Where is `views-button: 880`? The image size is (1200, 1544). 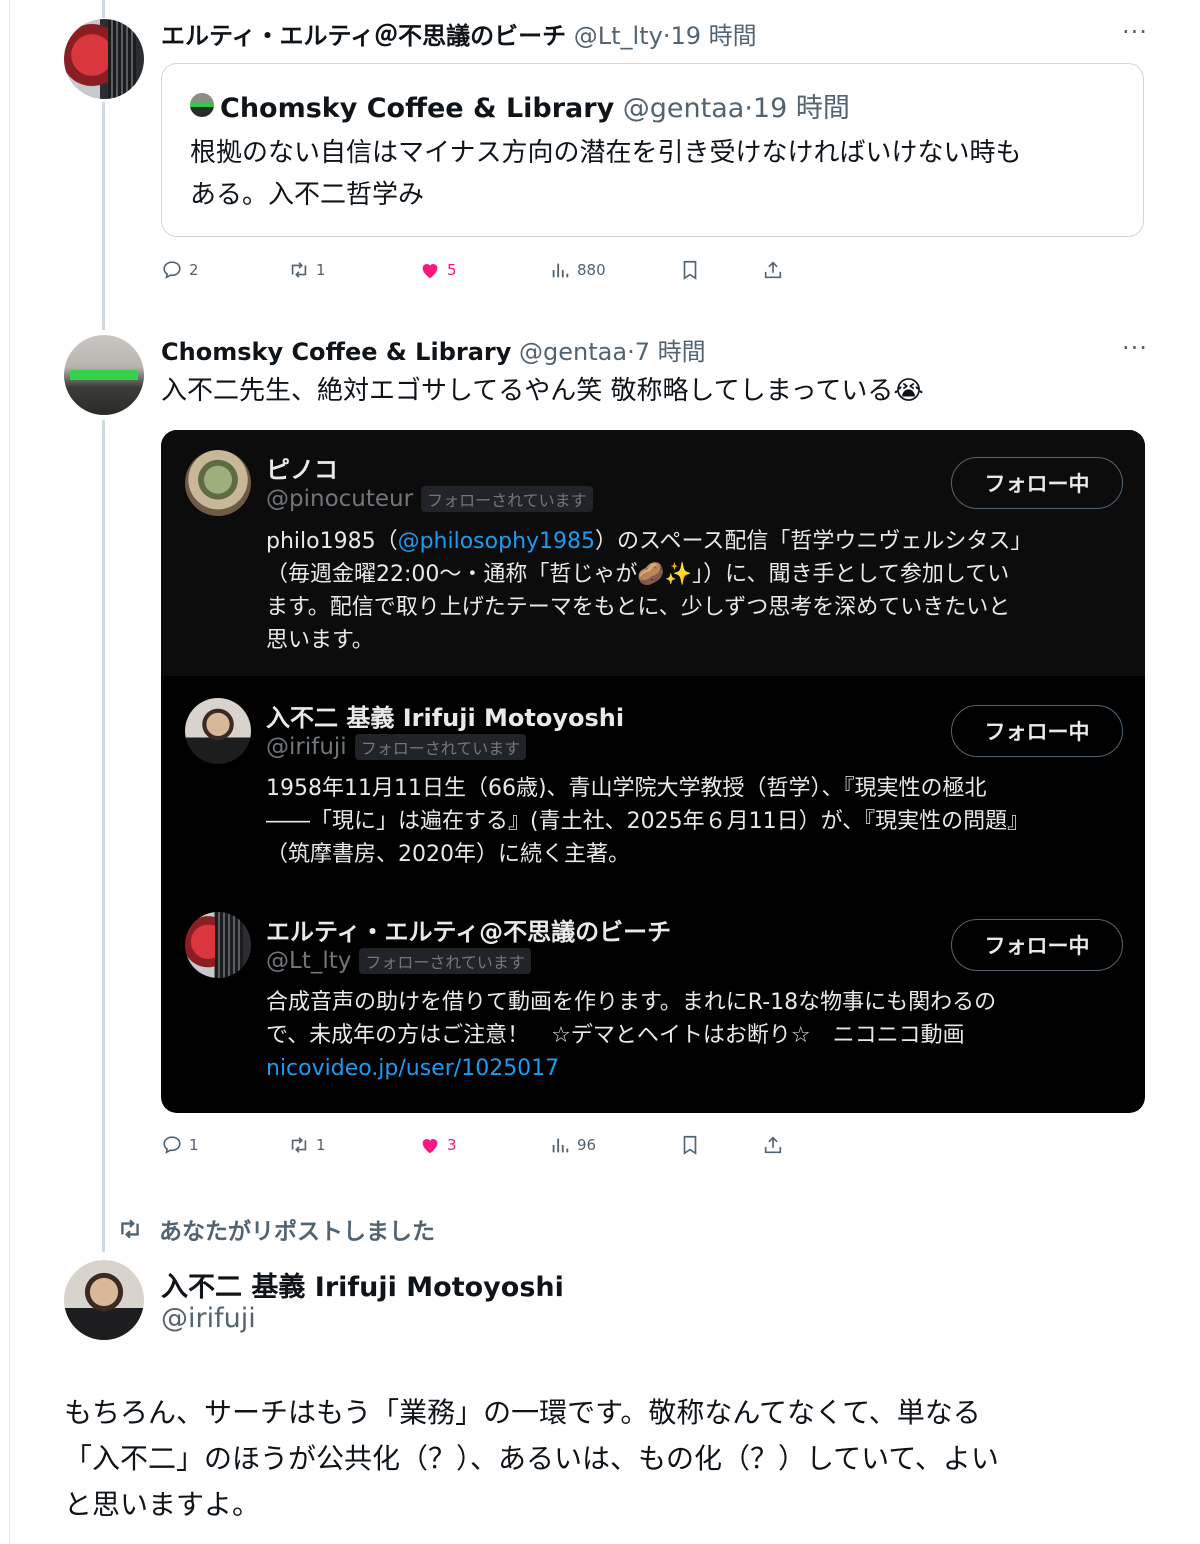 views-button: 880 is located at coordinates (577, 270).